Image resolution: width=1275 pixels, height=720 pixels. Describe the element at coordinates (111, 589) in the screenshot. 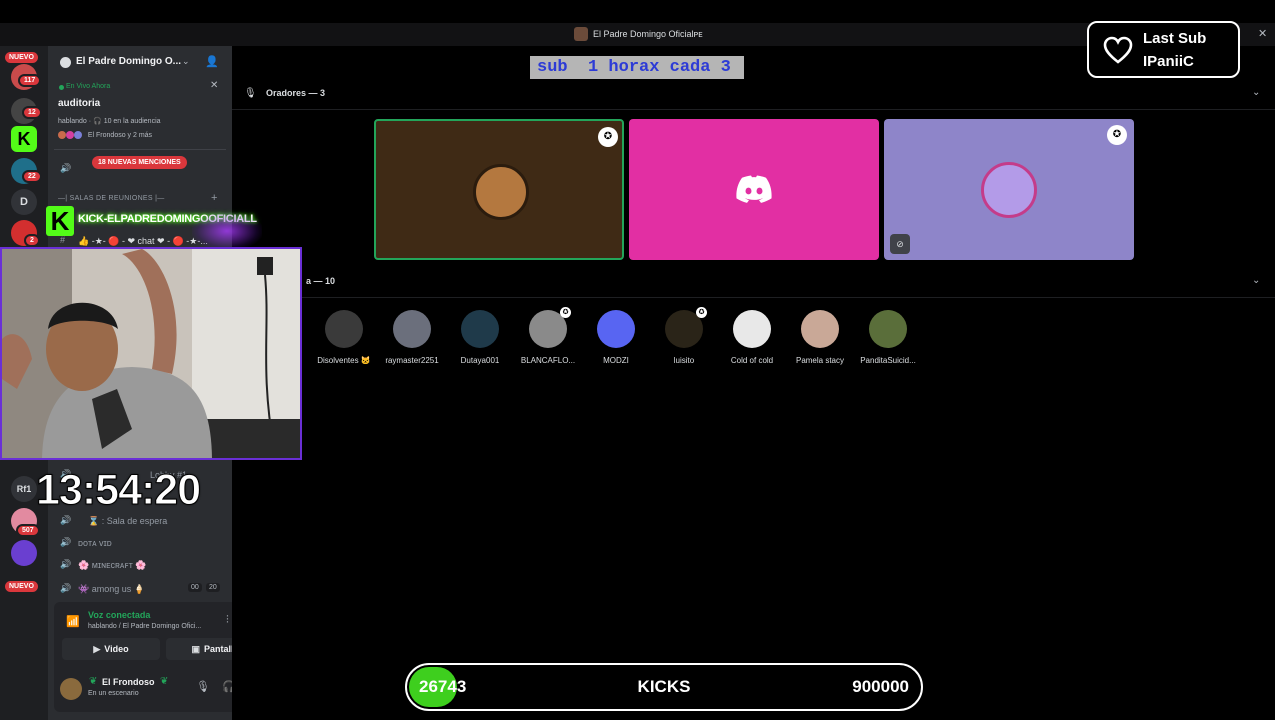

I see `channel-label: 👾 among us 🍦` at that location.